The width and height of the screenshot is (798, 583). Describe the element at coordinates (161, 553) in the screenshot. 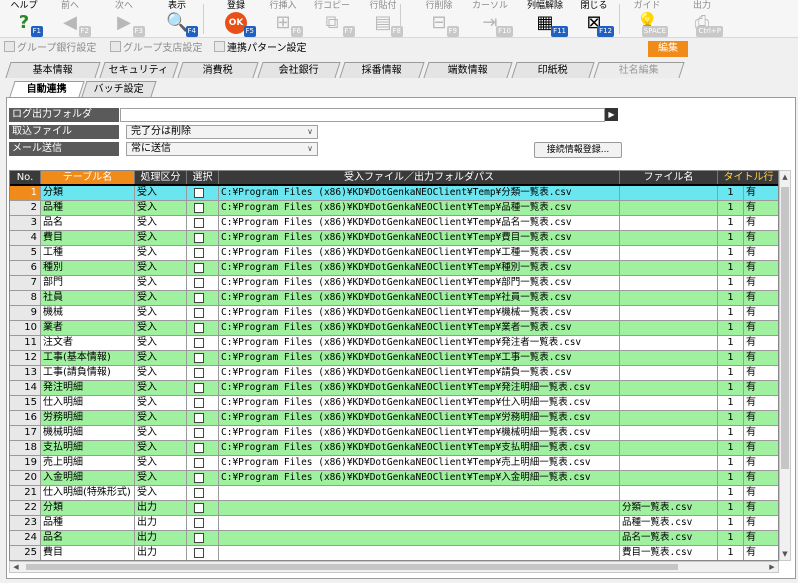

I see `process-type-cell: 出力` at that location.